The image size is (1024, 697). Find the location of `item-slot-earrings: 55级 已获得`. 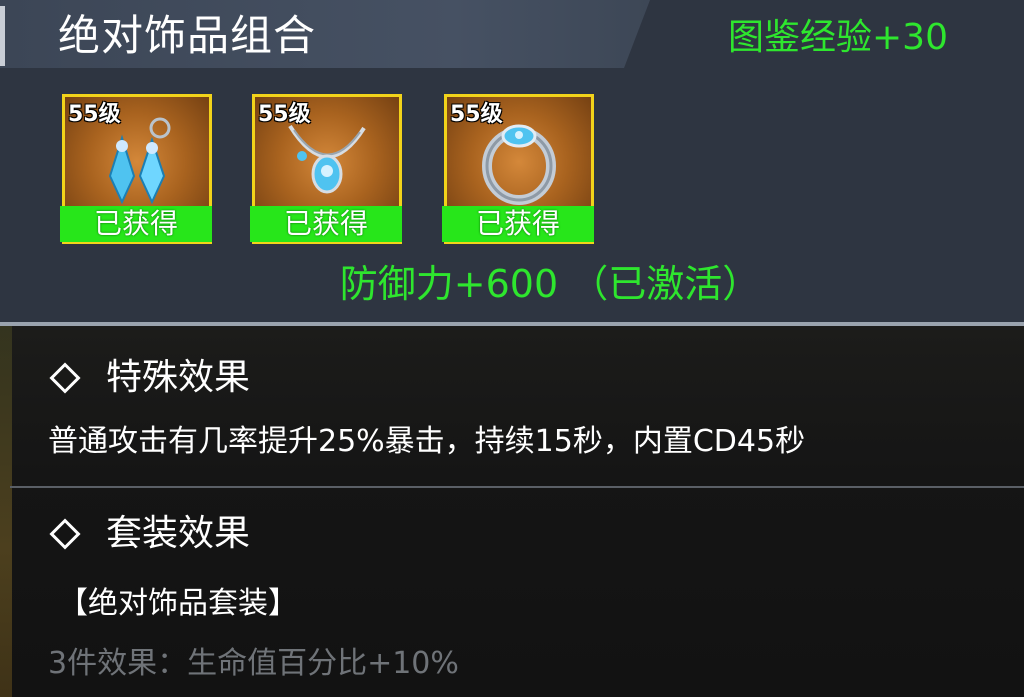

item-slot-earrings: 55级 已获得 is located at coordinates (136, 169).